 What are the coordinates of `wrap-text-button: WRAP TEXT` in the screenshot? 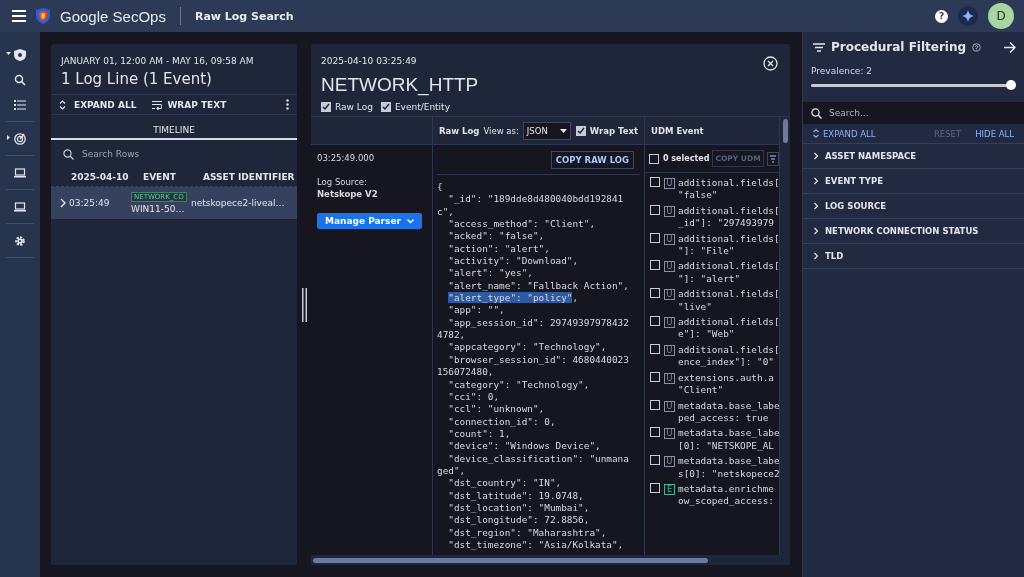 It's located at (189, 104).